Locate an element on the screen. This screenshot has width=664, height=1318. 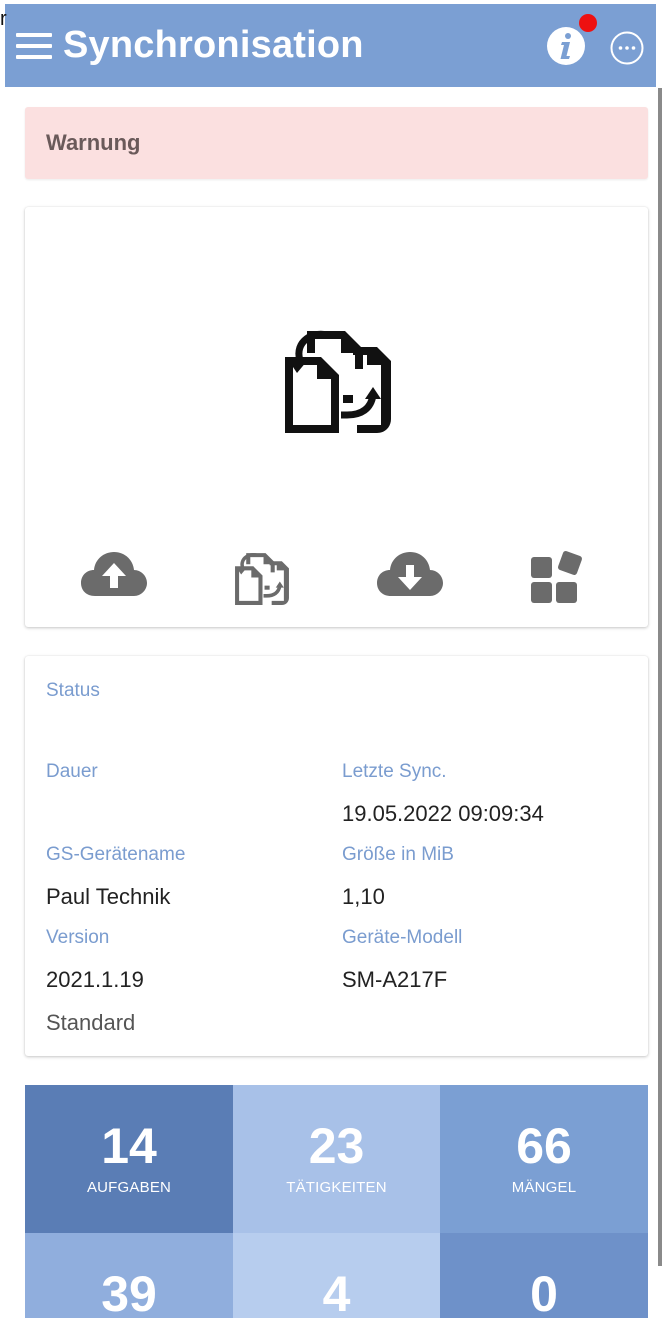
tile-value: 66 is located at coordinates (544, 1146).